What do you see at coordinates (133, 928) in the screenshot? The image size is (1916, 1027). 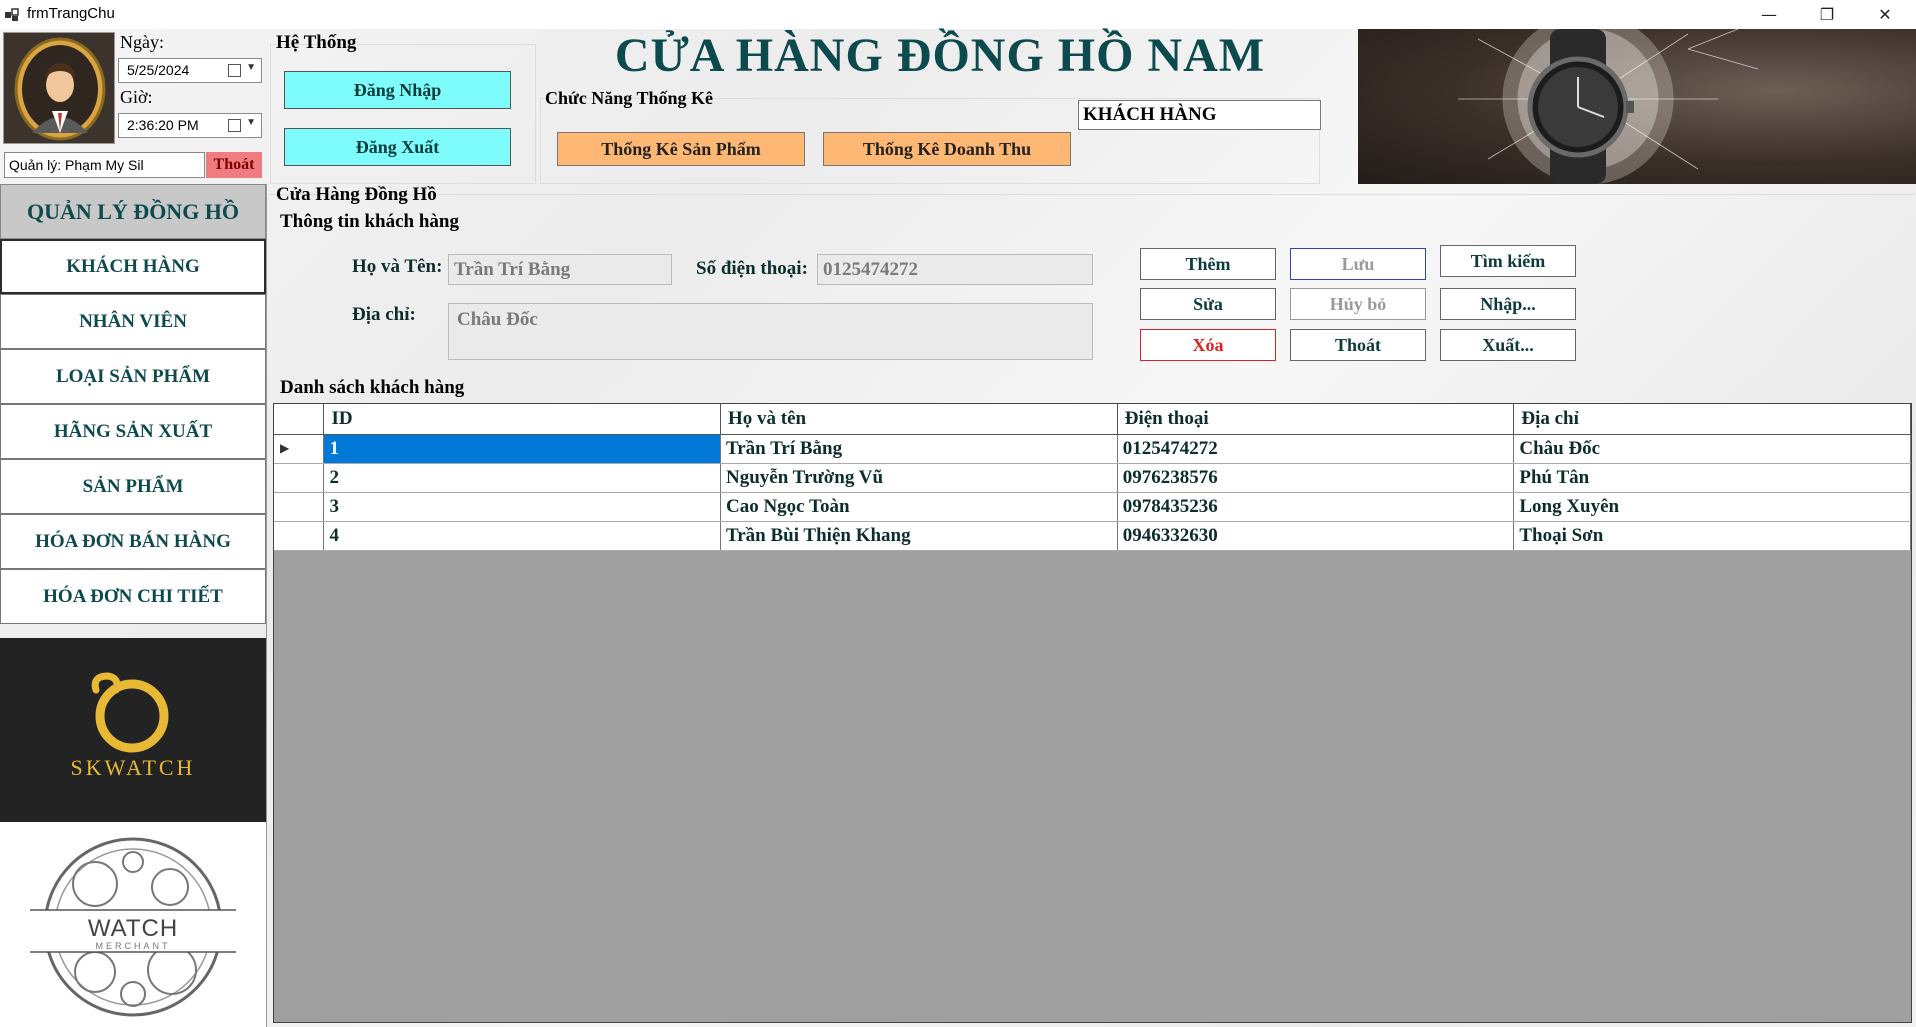 I see `watch-logo-text: WATCH` at bounding box center [133, 928].